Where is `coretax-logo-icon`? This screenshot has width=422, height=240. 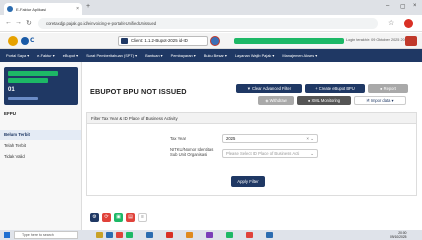 coretax-logo-icon is located at coordinates (25, 41).